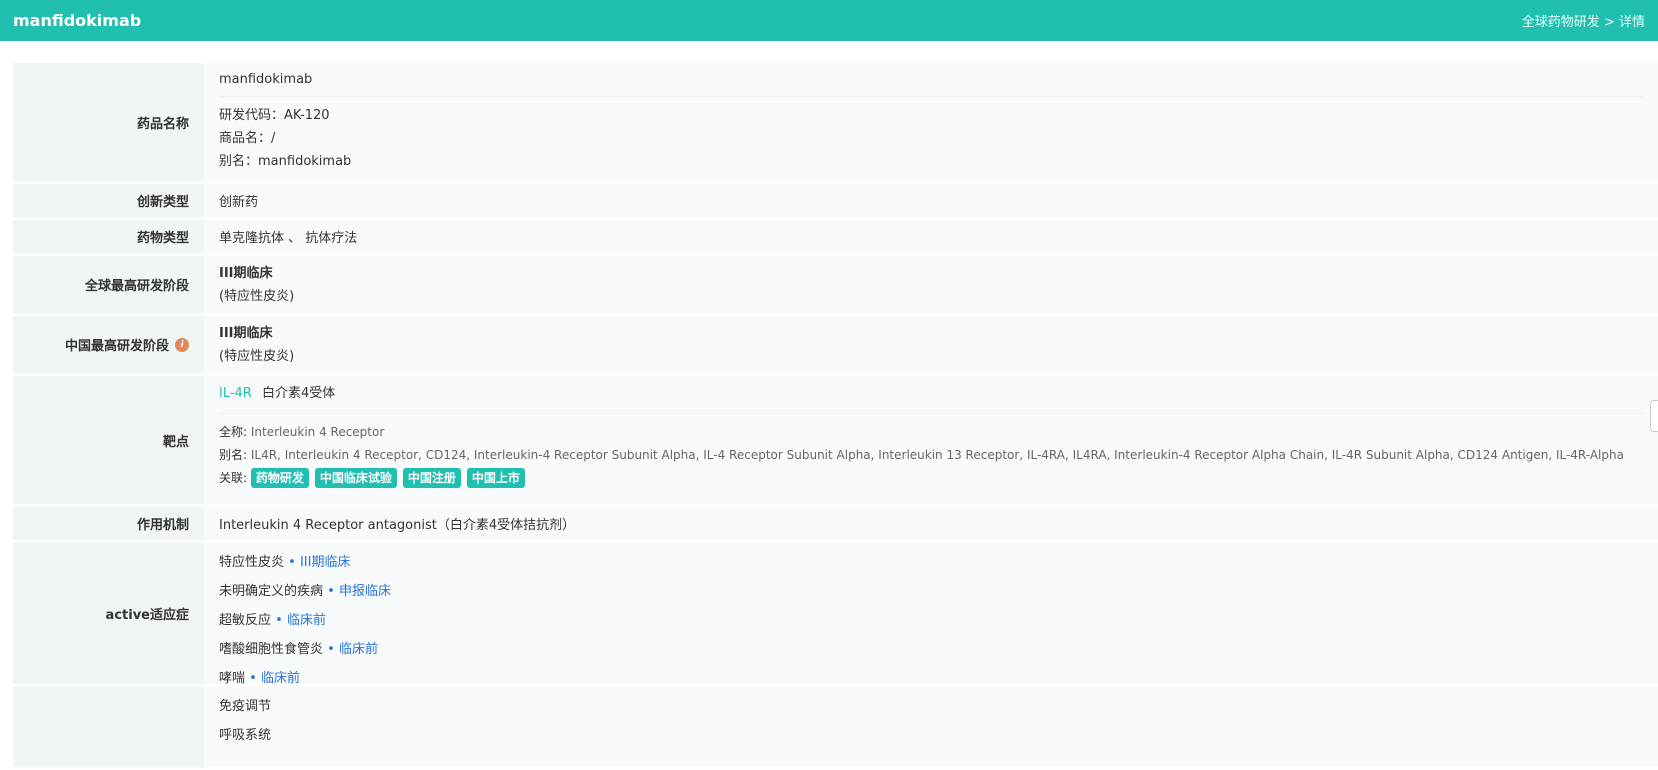 This screenshot has height=770, width=1658. I want to click on china-stage-indication: (特应性皮炎), so click(257, 356).